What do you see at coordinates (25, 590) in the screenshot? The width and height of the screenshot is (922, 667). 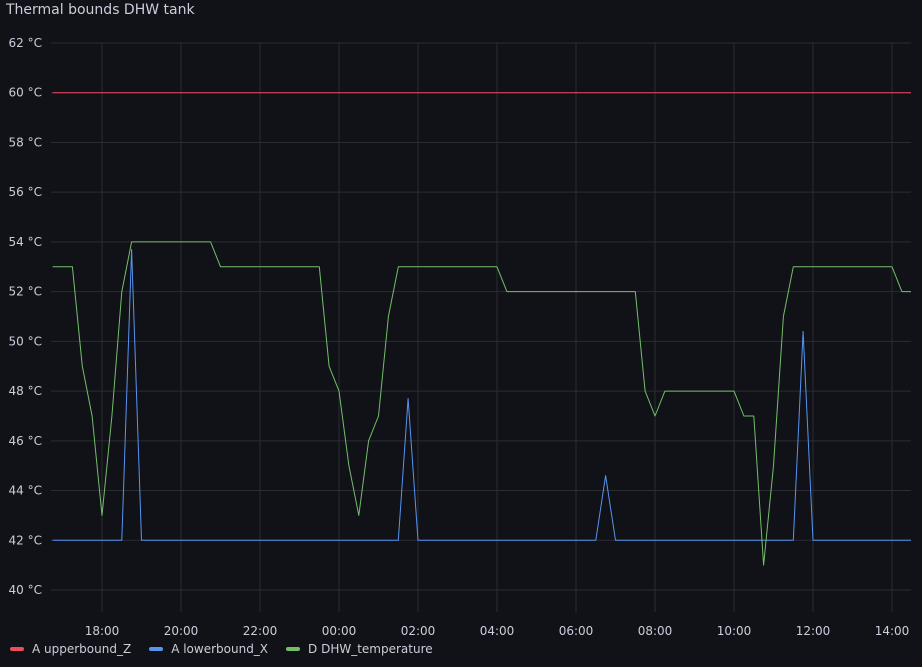 I see `y-tick-label: 40 °C` at bounding box center [25, 590].